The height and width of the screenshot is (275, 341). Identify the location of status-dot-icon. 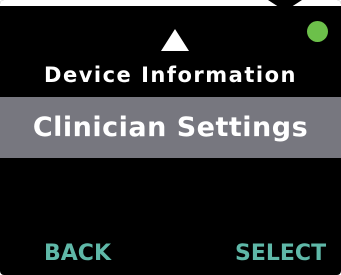
(317, 31).